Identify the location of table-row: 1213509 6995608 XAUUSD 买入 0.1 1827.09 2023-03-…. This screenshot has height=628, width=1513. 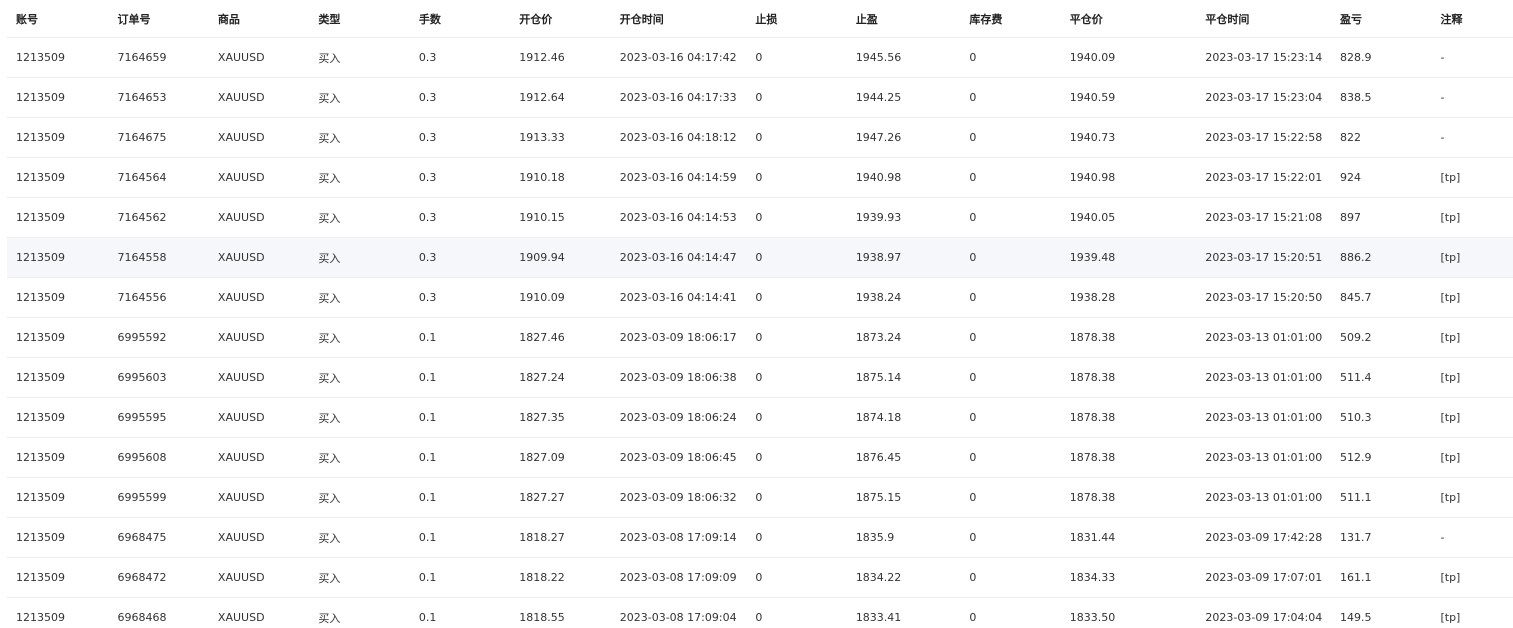
(760, 457).